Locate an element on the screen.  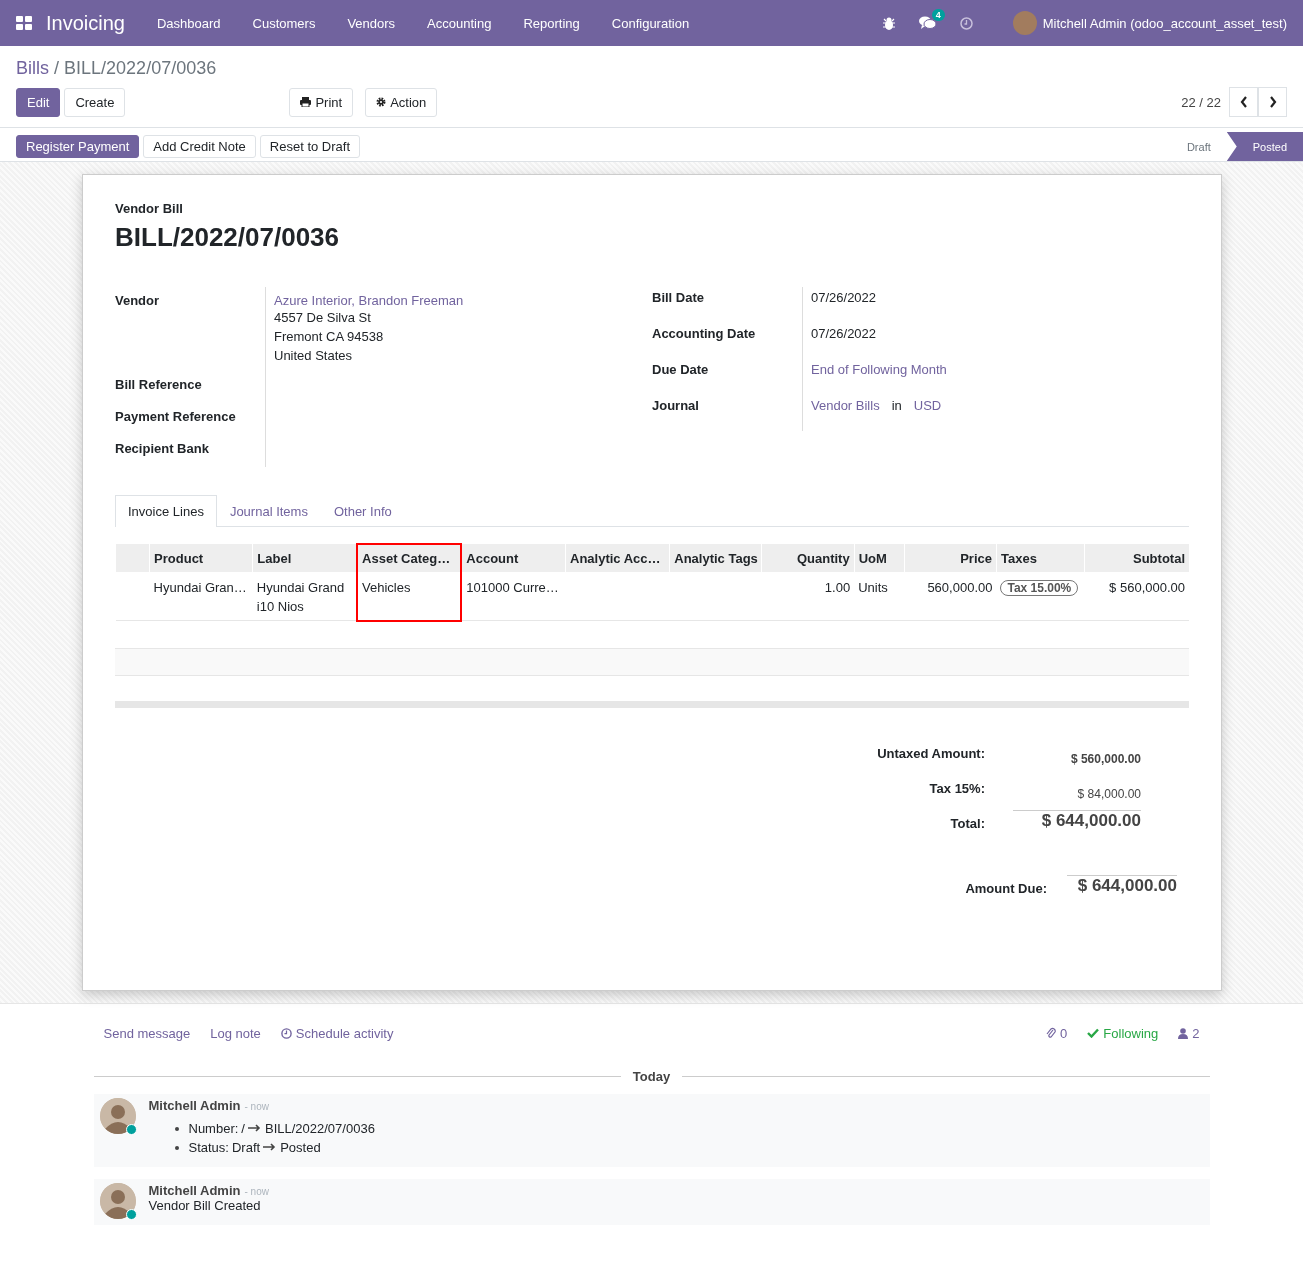
amount-due-label: Amount Due: is located at coordinates (1006, 888).